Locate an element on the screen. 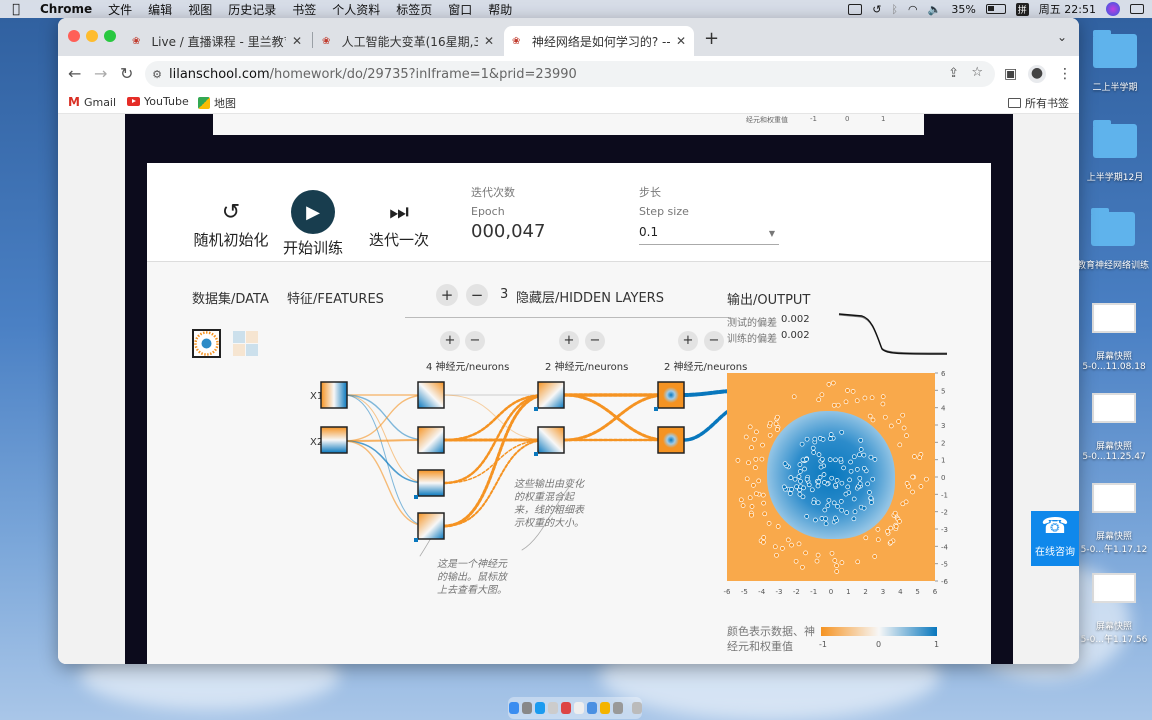 The height and width of the screenshot is (720, 1152). reset-button: ↺ 随机初始化 is located at coordinates (231, 223).